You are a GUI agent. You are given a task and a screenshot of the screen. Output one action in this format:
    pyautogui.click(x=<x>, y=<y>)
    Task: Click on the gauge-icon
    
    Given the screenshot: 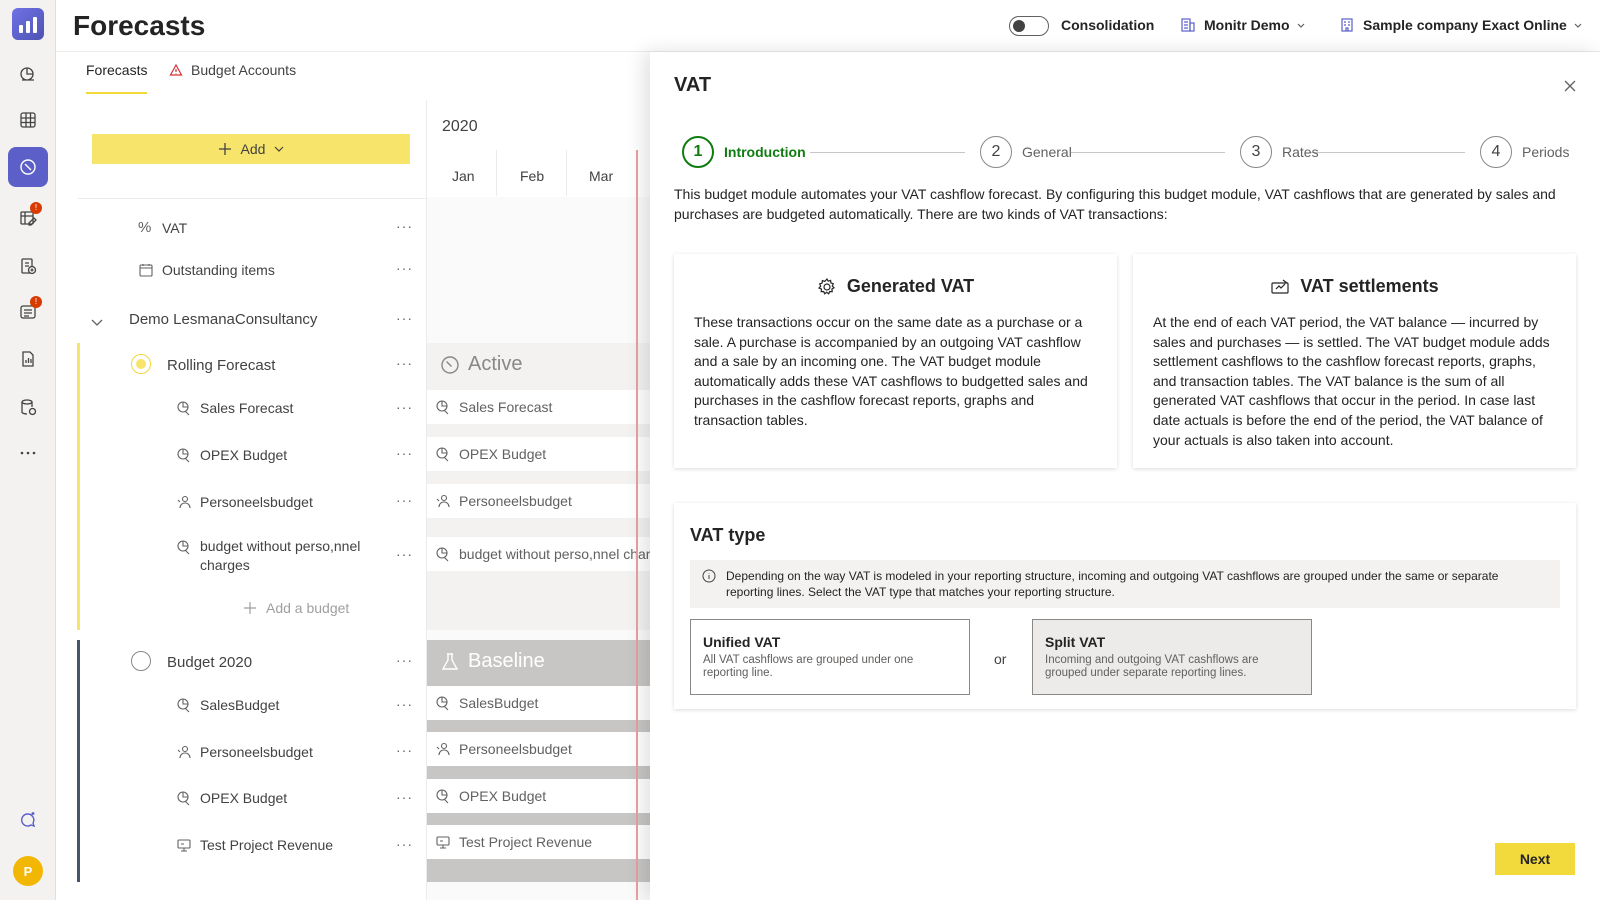 What is the action you would take?
    pyautogui.click(x=450, y=364)
    